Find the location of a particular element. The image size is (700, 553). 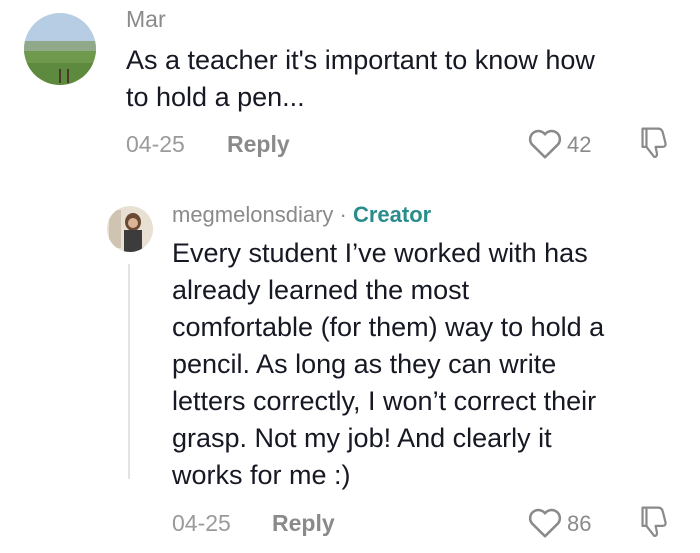

reply-text-line: Every student I’ve worked with has is located at coordinates (380, 253).